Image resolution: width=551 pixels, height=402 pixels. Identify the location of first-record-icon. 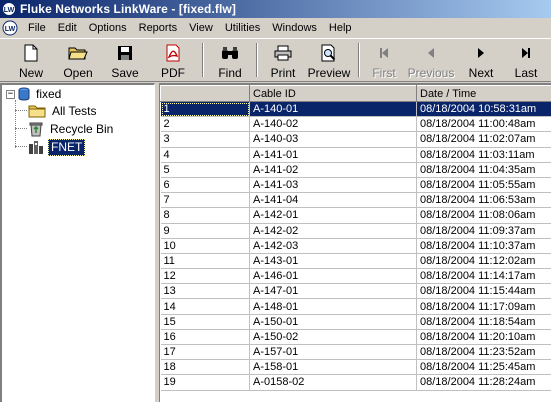
(384, 53).